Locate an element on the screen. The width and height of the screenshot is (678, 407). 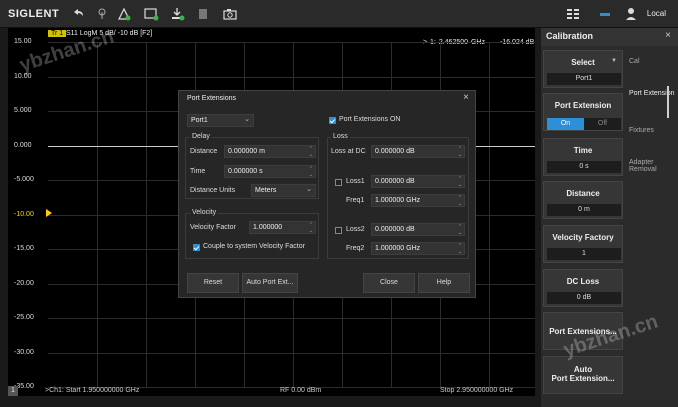
start-frequency: >Ch1: Start 1.950000000 GHz is located at coordinates (92, 390).